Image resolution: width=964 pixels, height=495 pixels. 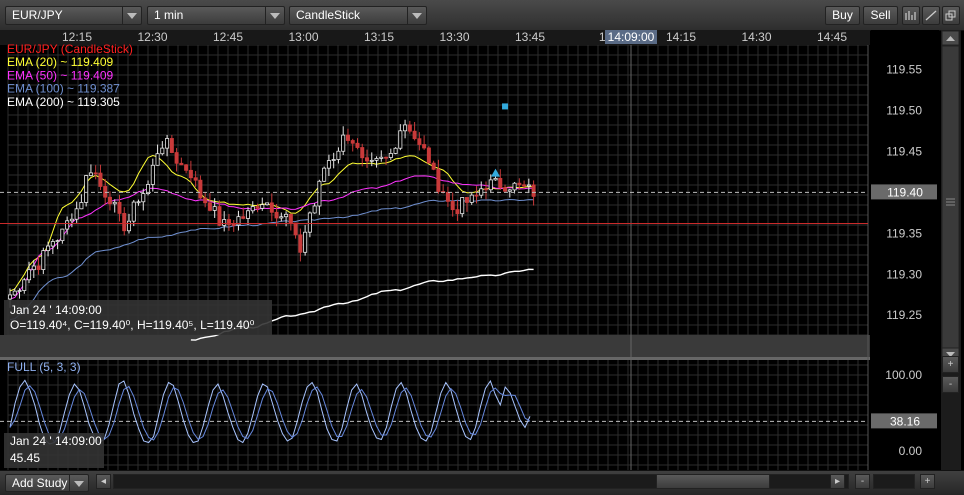 I want to click on zoom-slider, so click(x=894, y=481).